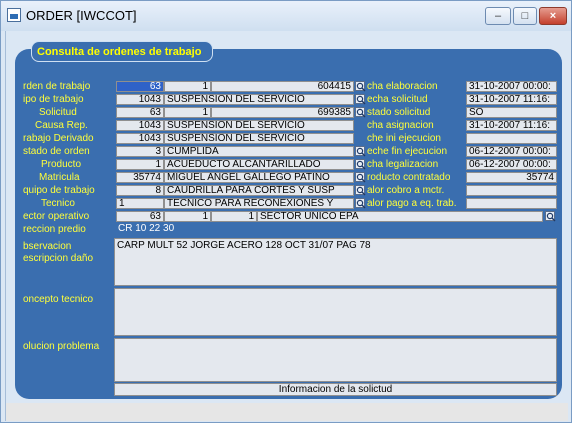  What do you see at coordinates (140, 86) in the screenshot?
I see `orden-field-1: 63` at bounding box center [140, 86].